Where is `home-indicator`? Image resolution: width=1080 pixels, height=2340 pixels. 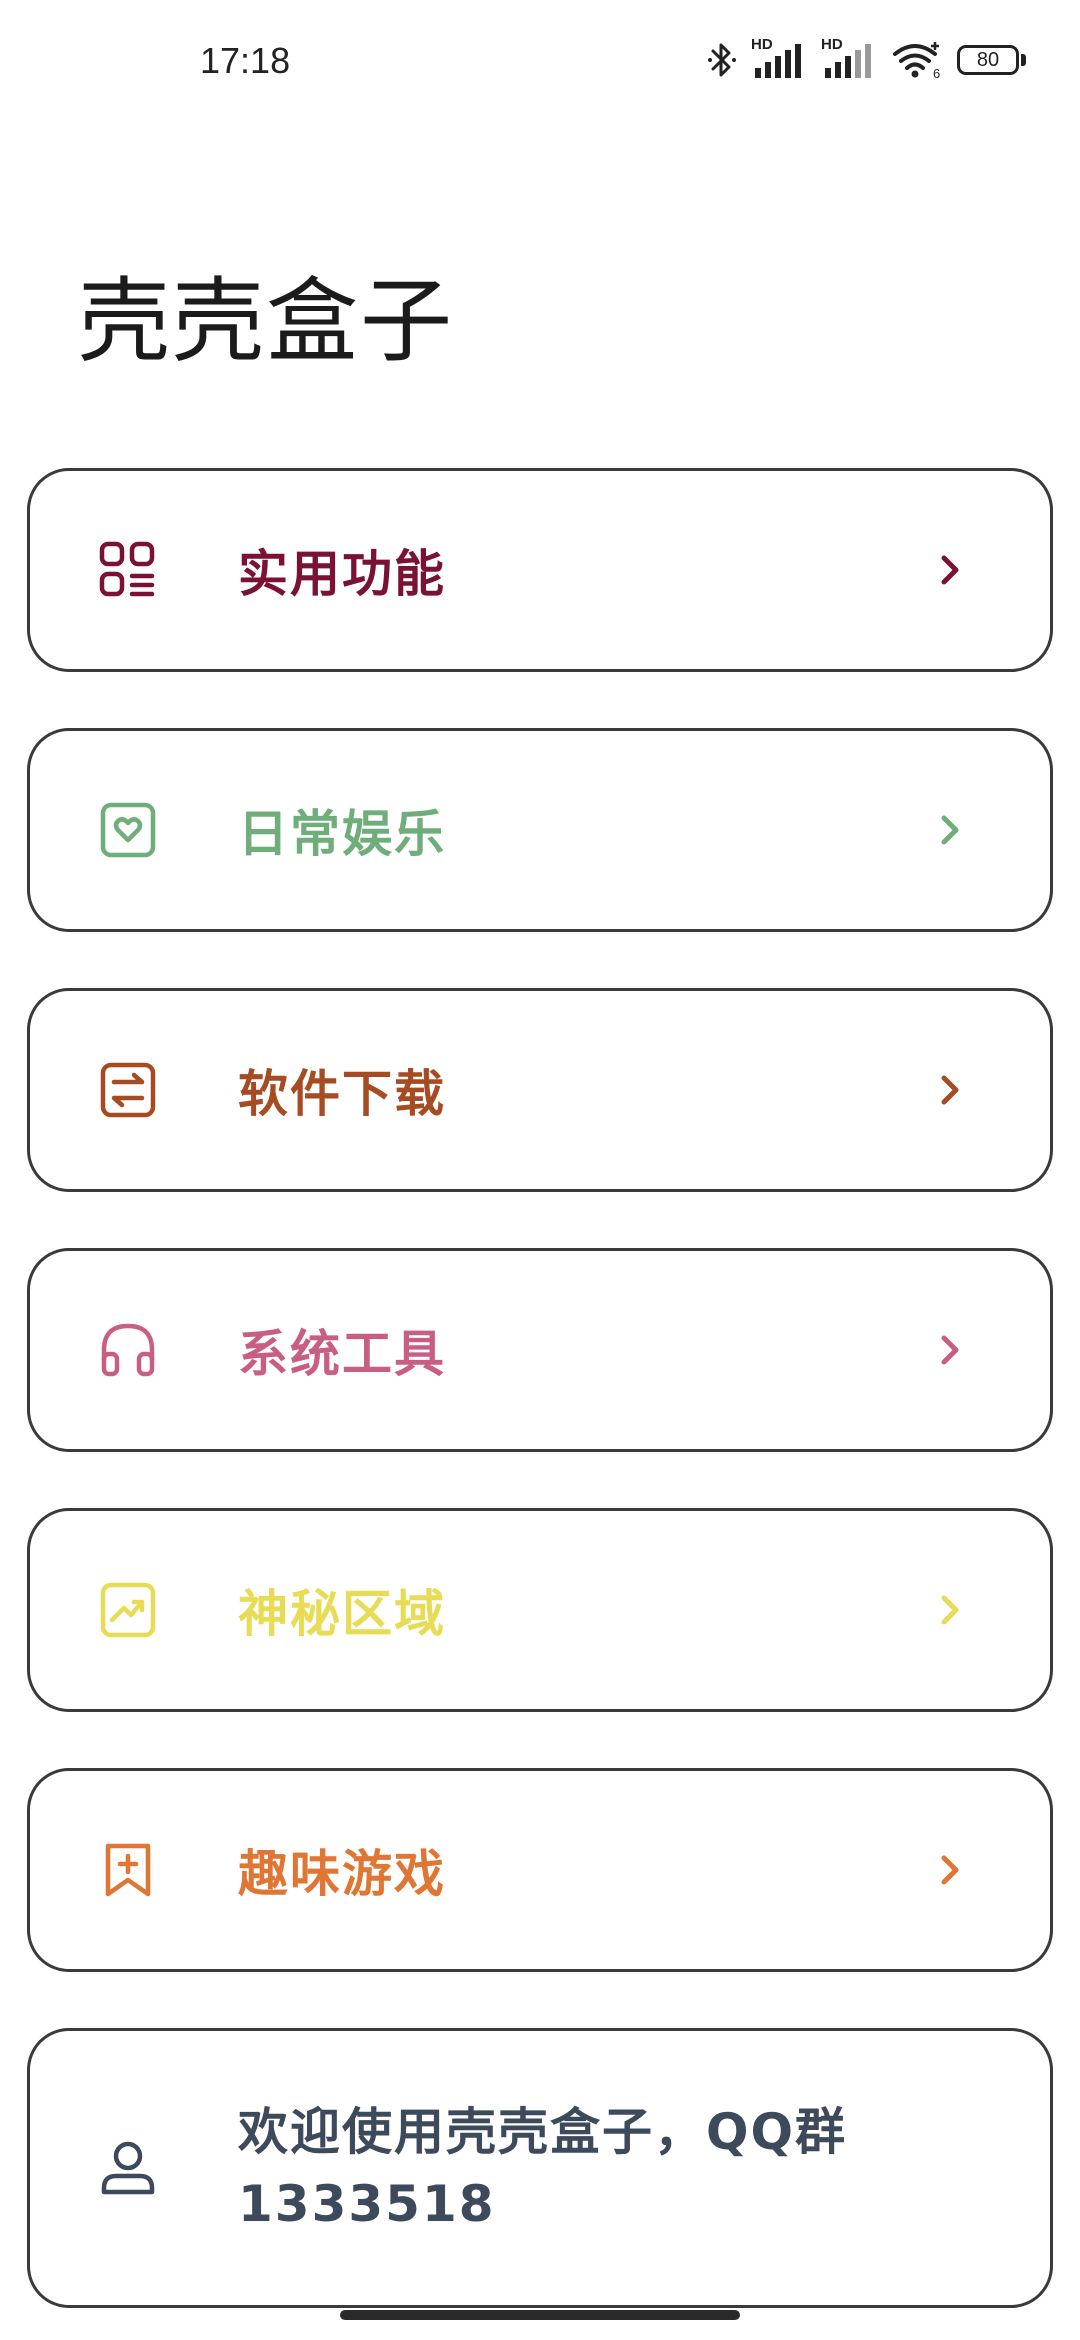 home-indicator is located at coordinates (540, 2315).